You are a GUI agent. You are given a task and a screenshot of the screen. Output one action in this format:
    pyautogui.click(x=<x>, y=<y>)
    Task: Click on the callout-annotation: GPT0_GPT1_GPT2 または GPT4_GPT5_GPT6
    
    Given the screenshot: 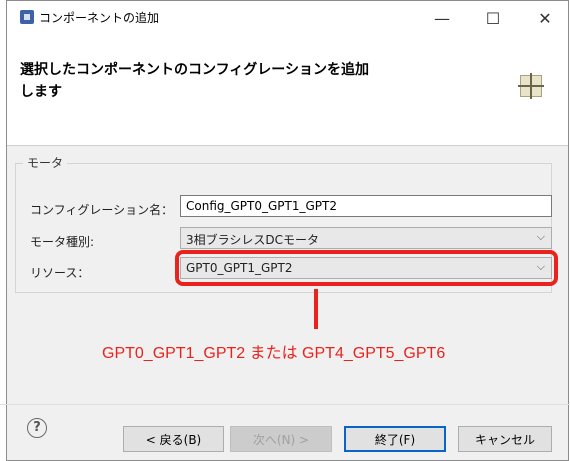 What is the action you would take?
    pyautogui.click(x=274, y=353)
    